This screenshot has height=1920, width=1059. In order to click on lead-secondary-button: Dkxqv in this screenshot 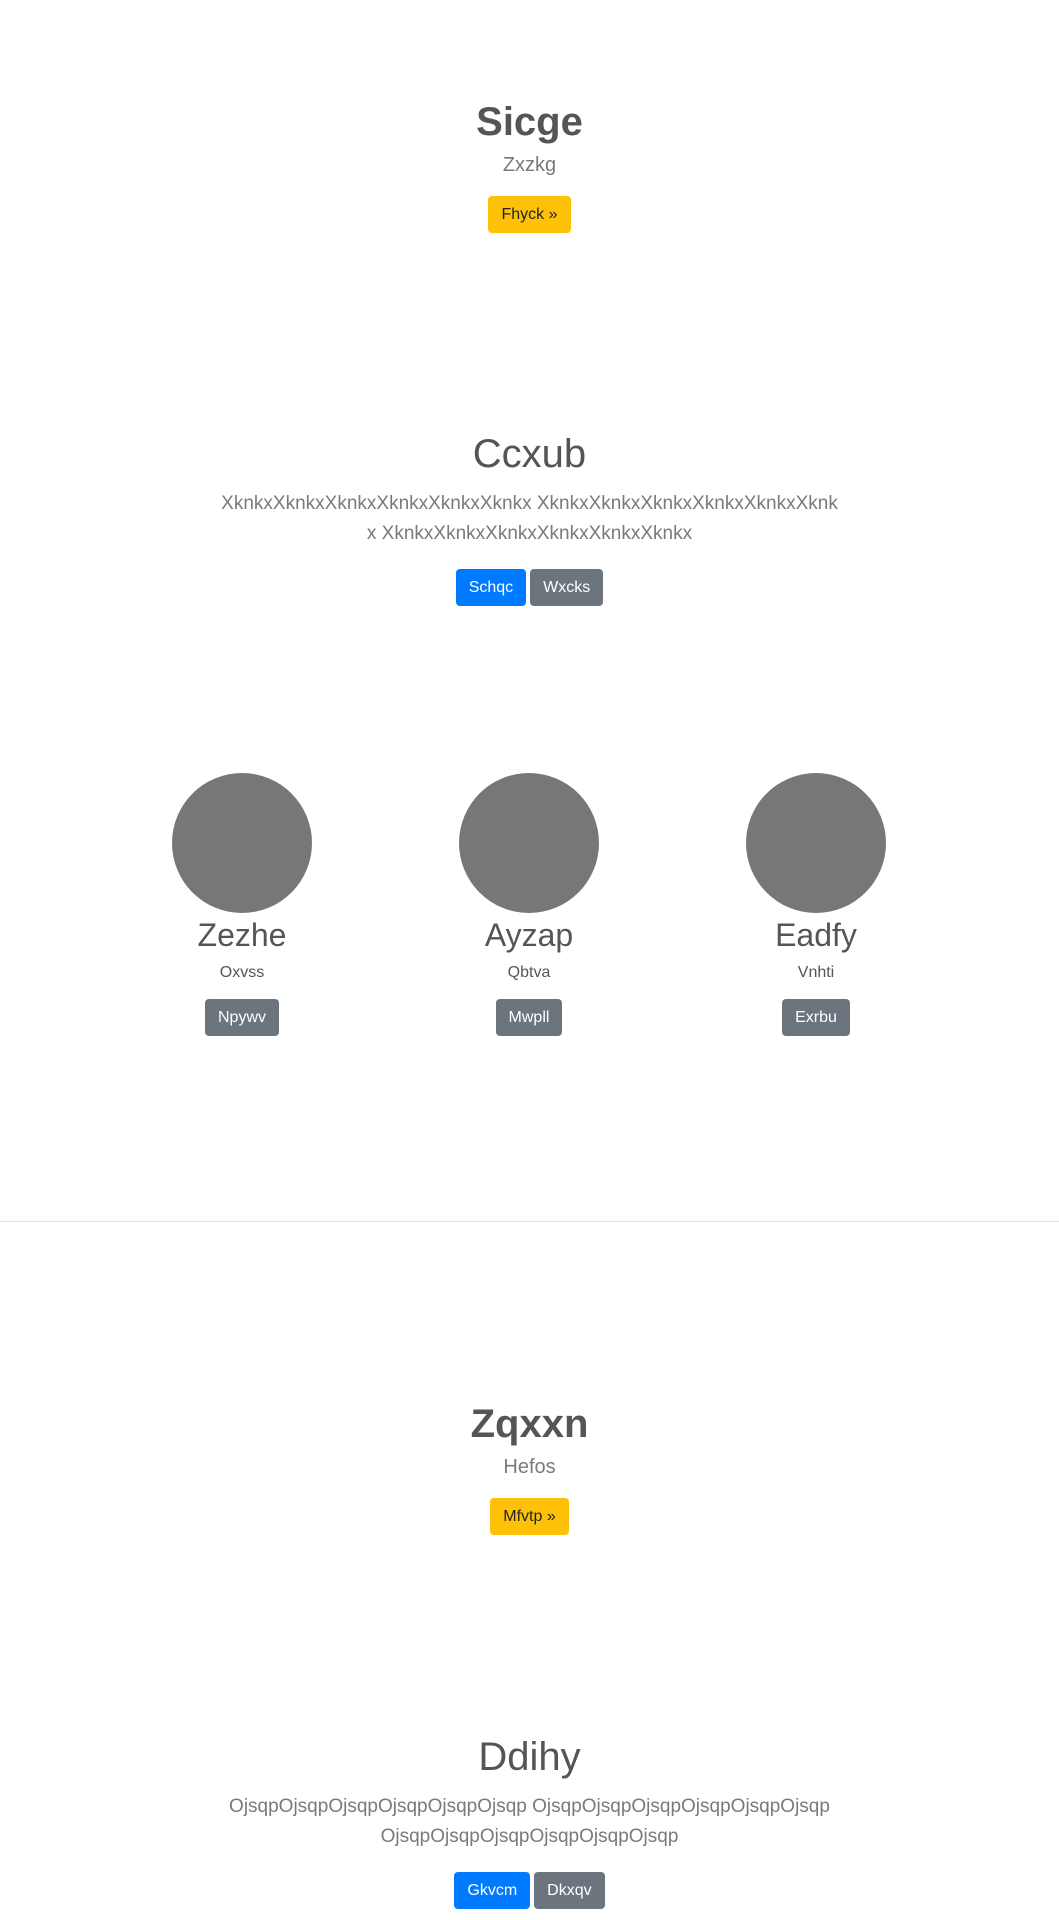, I will do `click(569, 1890)`.